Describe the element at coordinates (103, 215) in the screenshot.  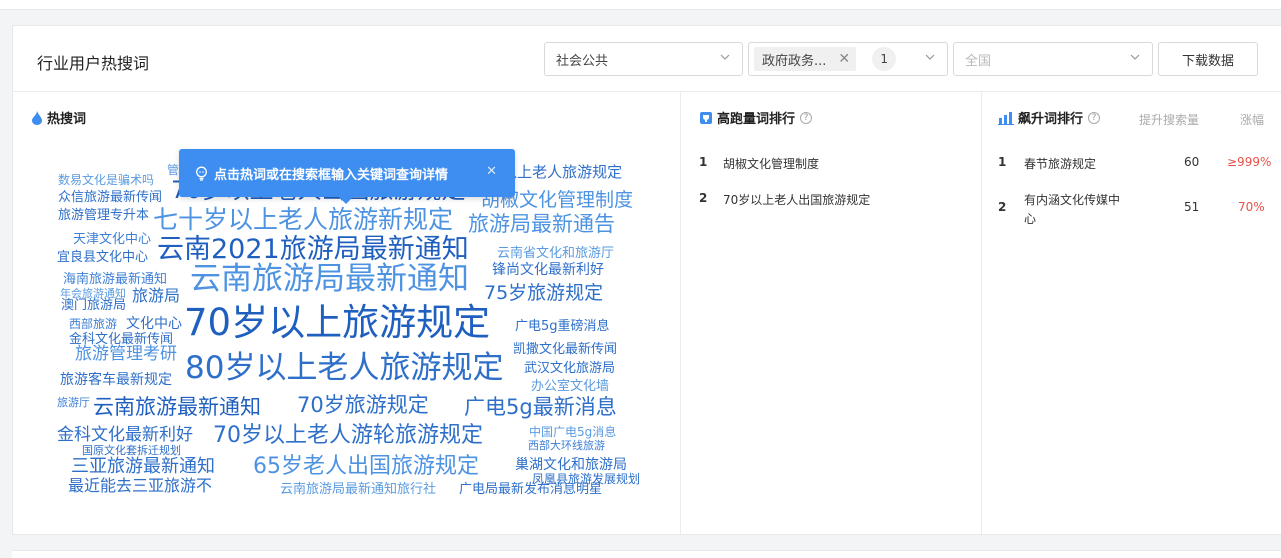
I see `hot-word: 旅游管理专升本` at that location.